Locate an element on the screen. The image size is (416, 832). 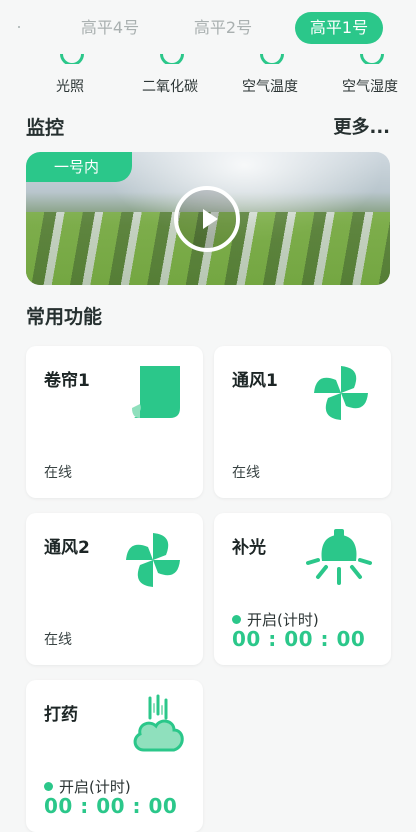
function-card-grow-light: 补光 开启(计时) 00 : 00 : 00 is located at coordinates (302, 589).